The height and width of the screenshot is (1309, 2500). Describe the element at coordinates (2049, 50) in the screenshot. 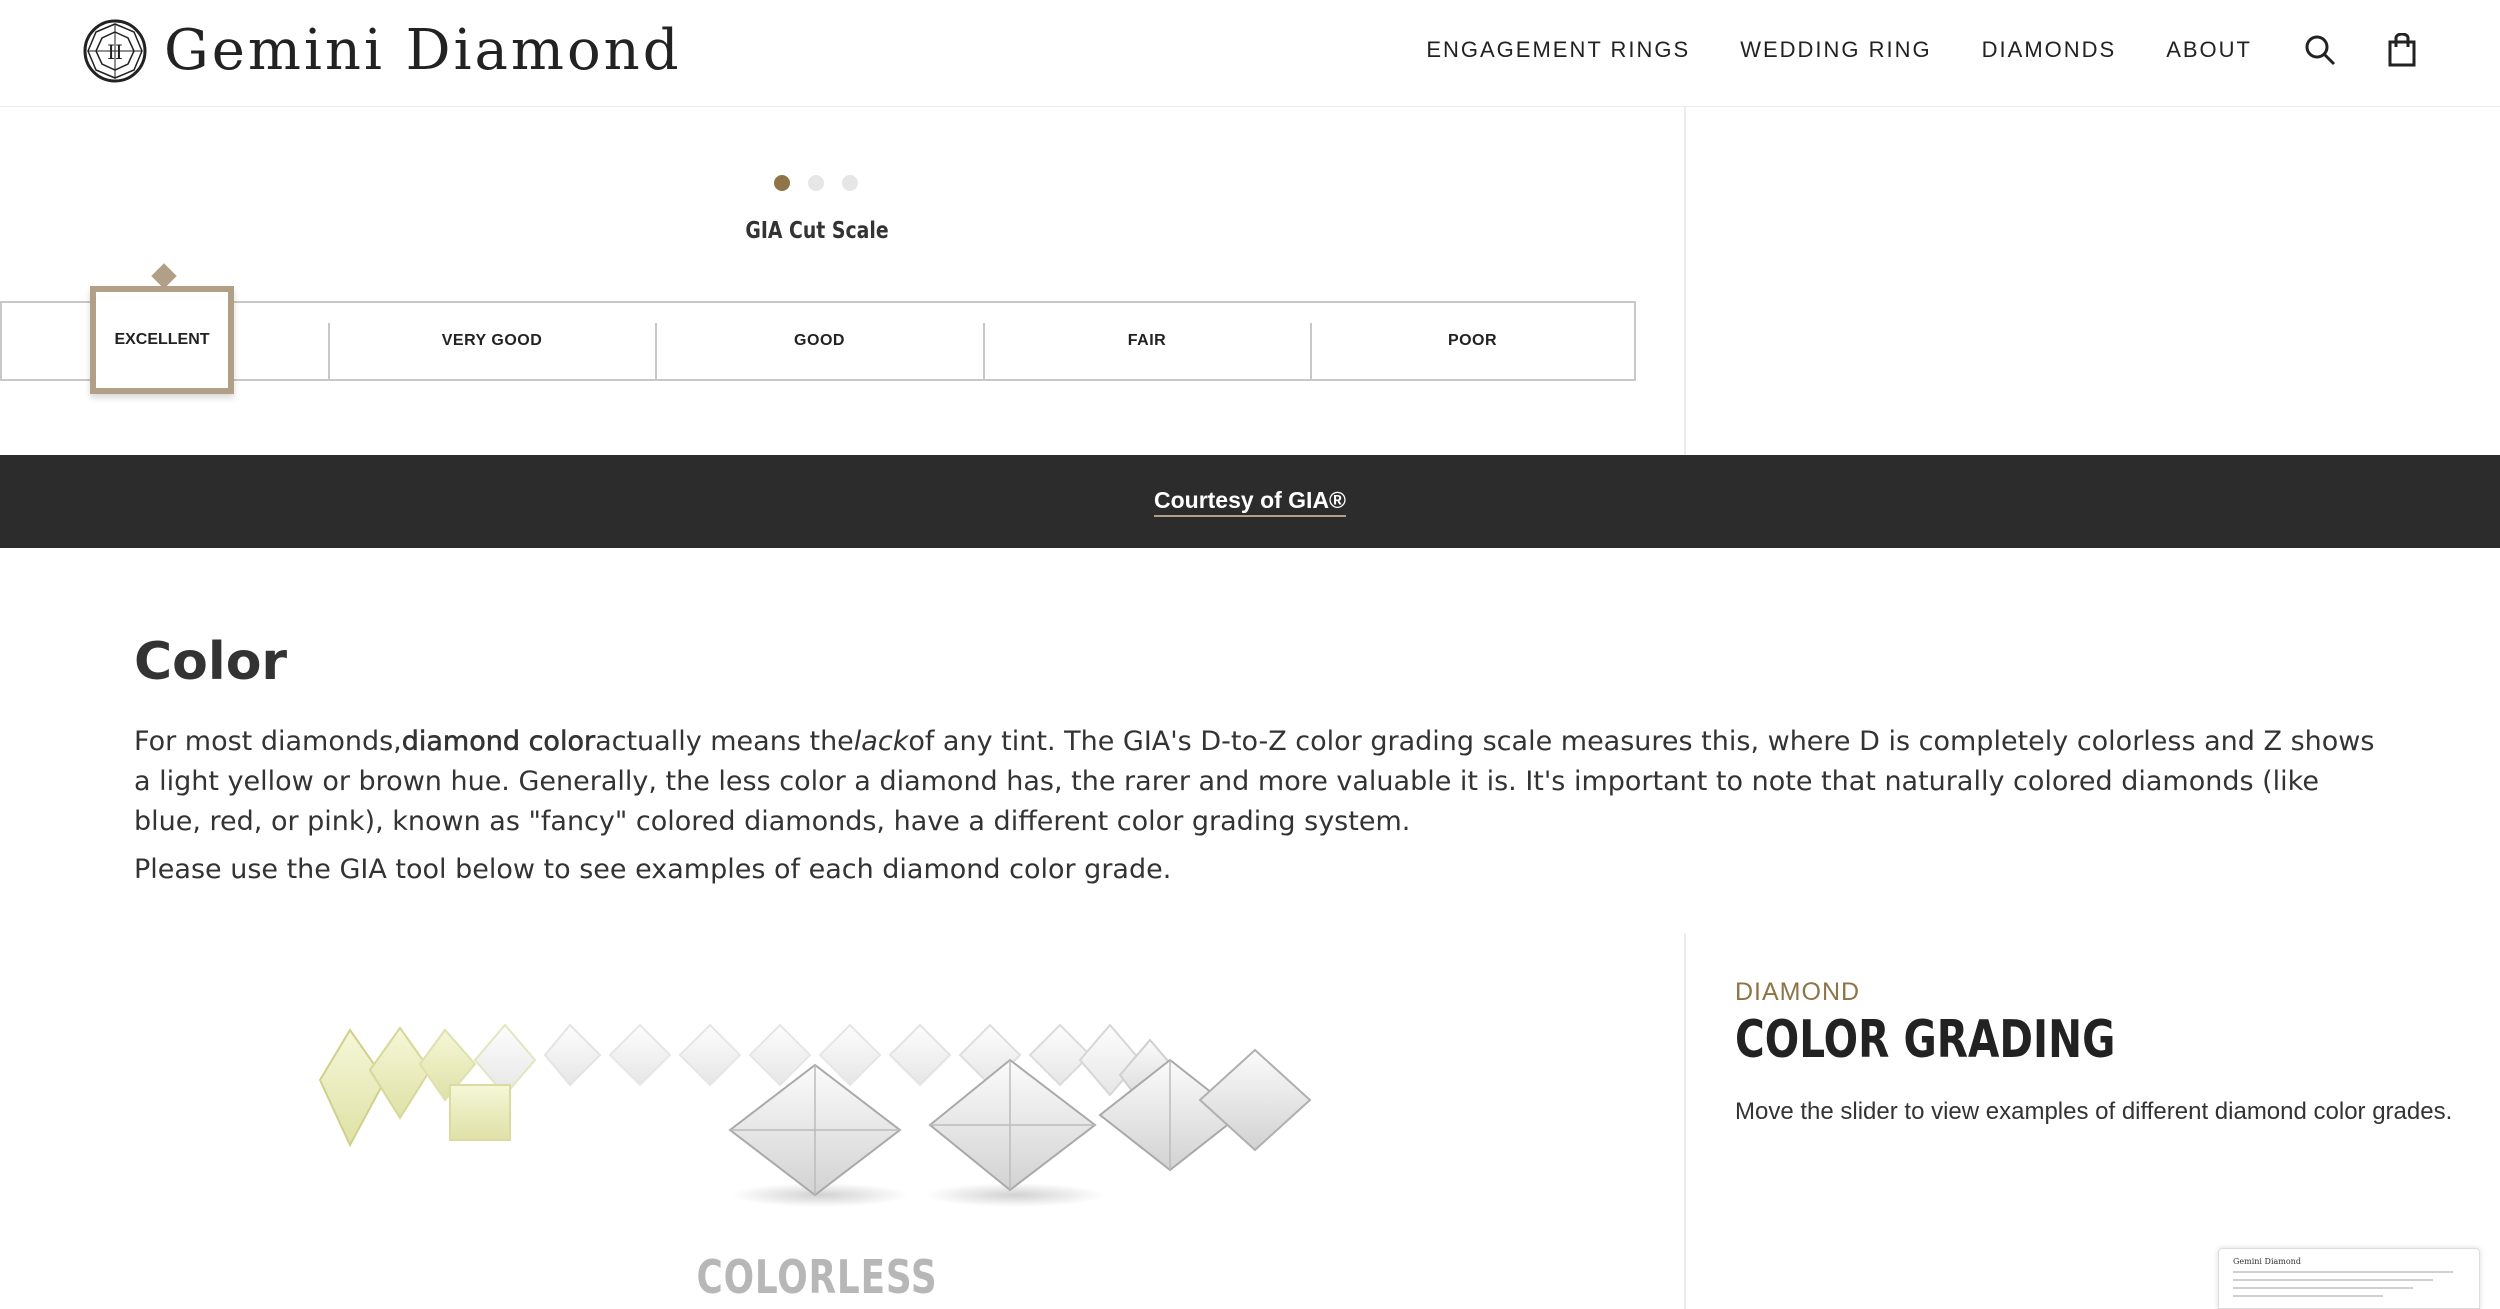

I see `nav-diamonds: DIAMONDS` at that location.